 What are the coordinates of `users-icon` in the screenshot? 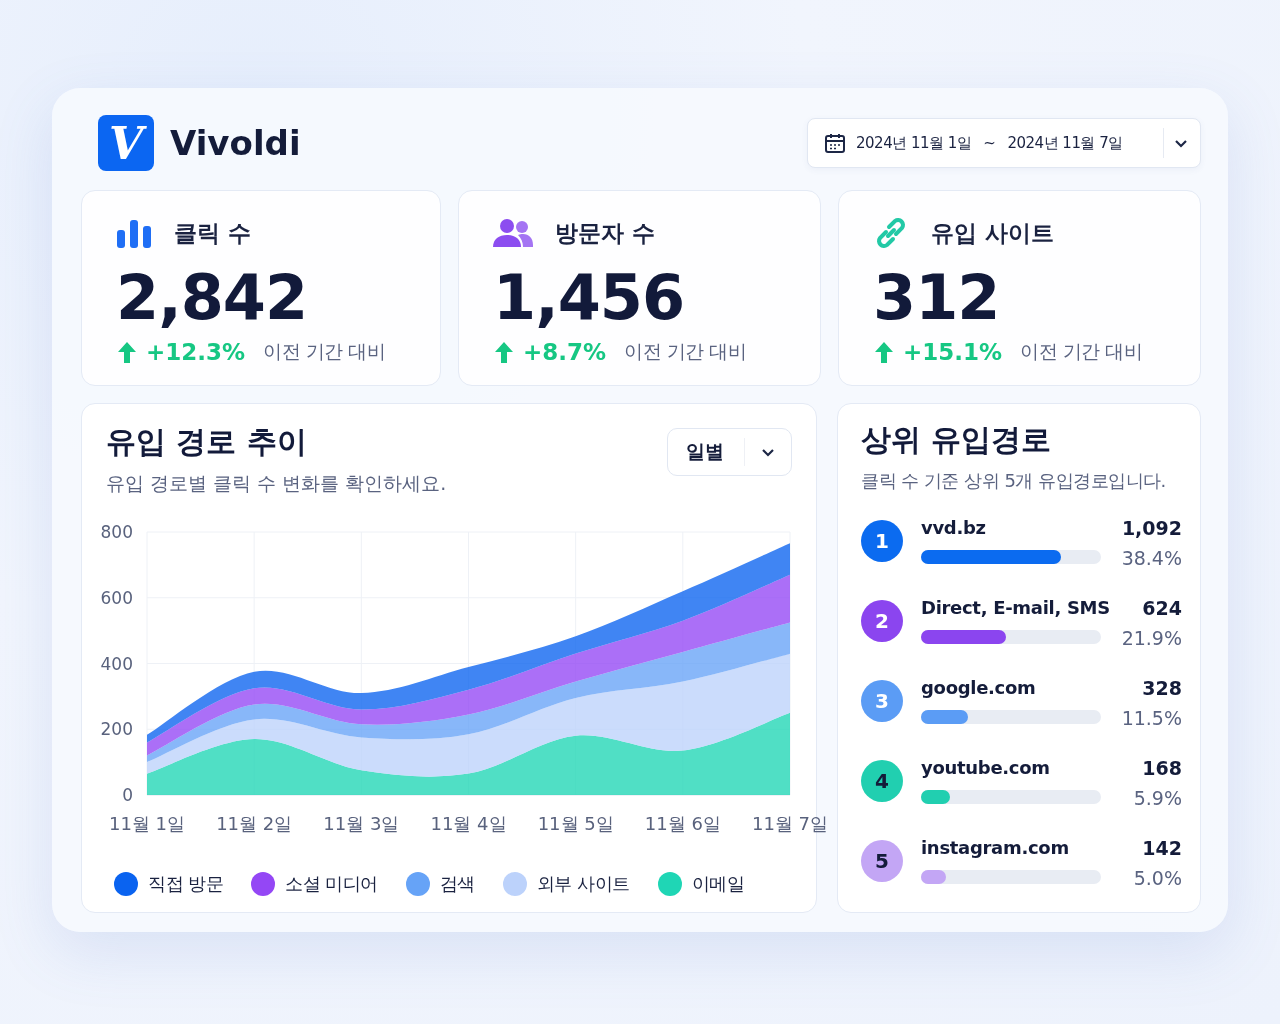 It's located at (513, 233).